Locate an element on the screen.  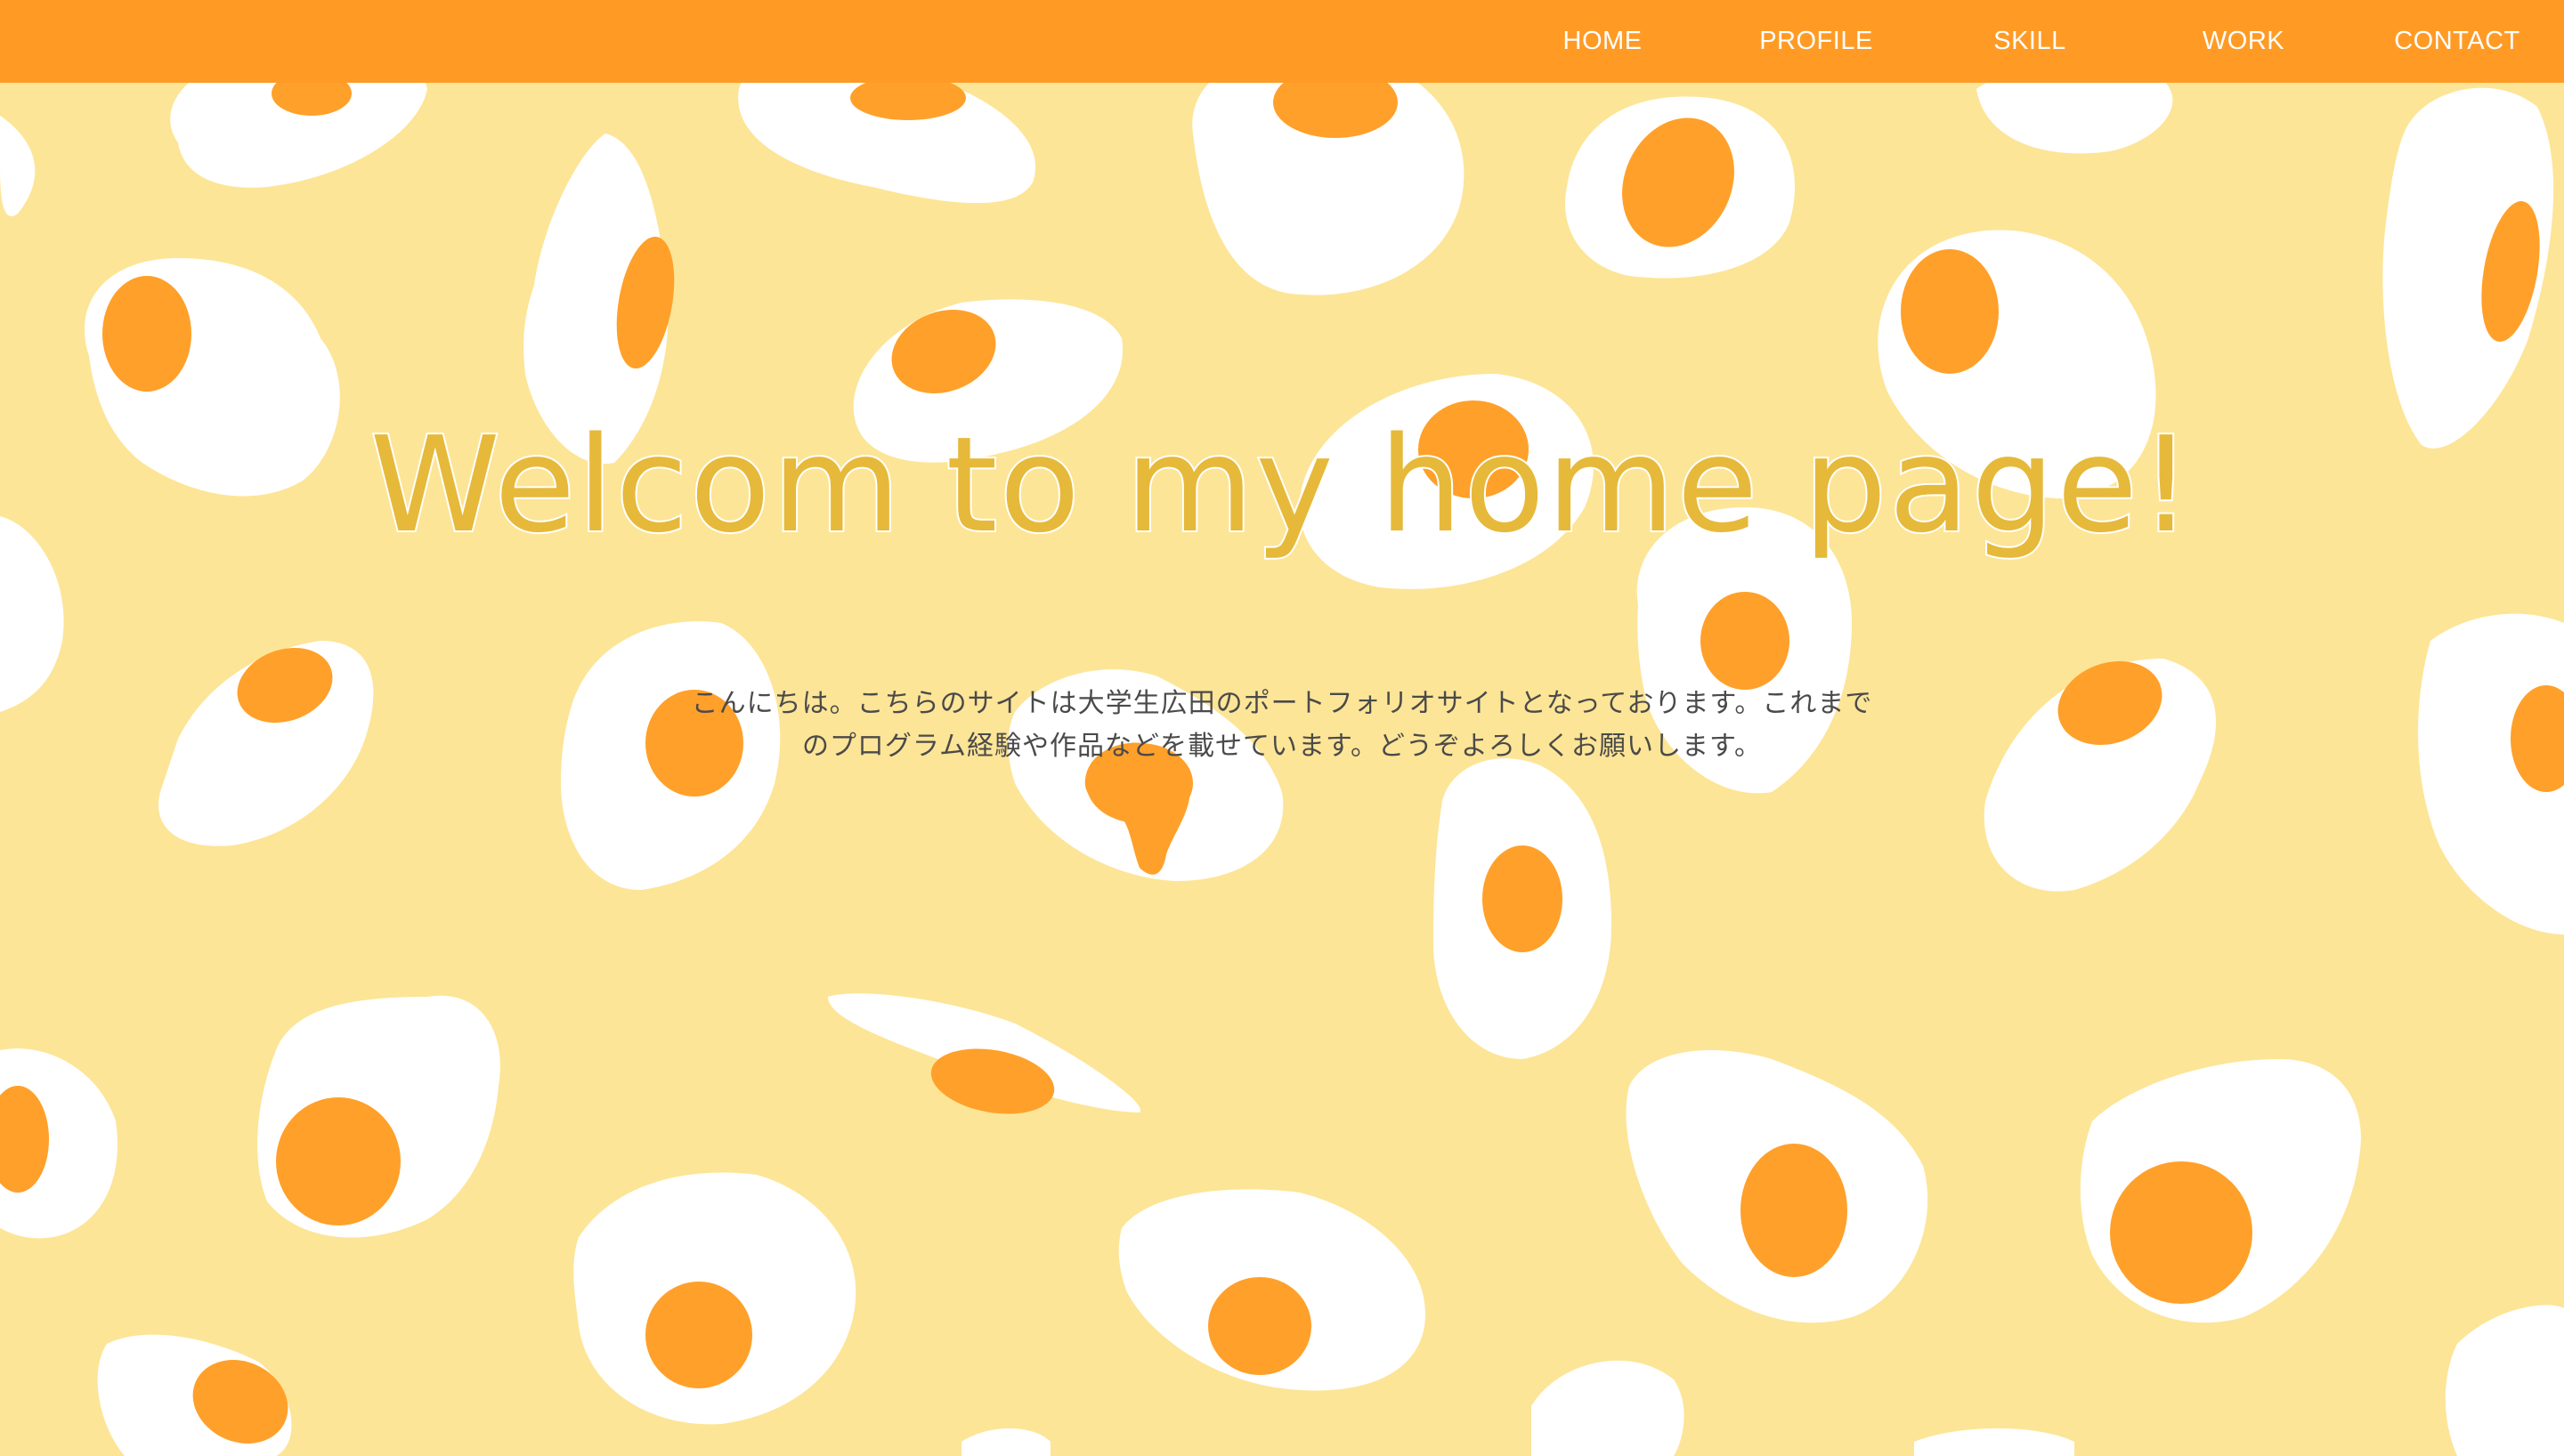
intro-line-2: のプログラム経験や作品などを載せています。どうぞよろしくお願いします。 is located at coordinates (1282, 746).